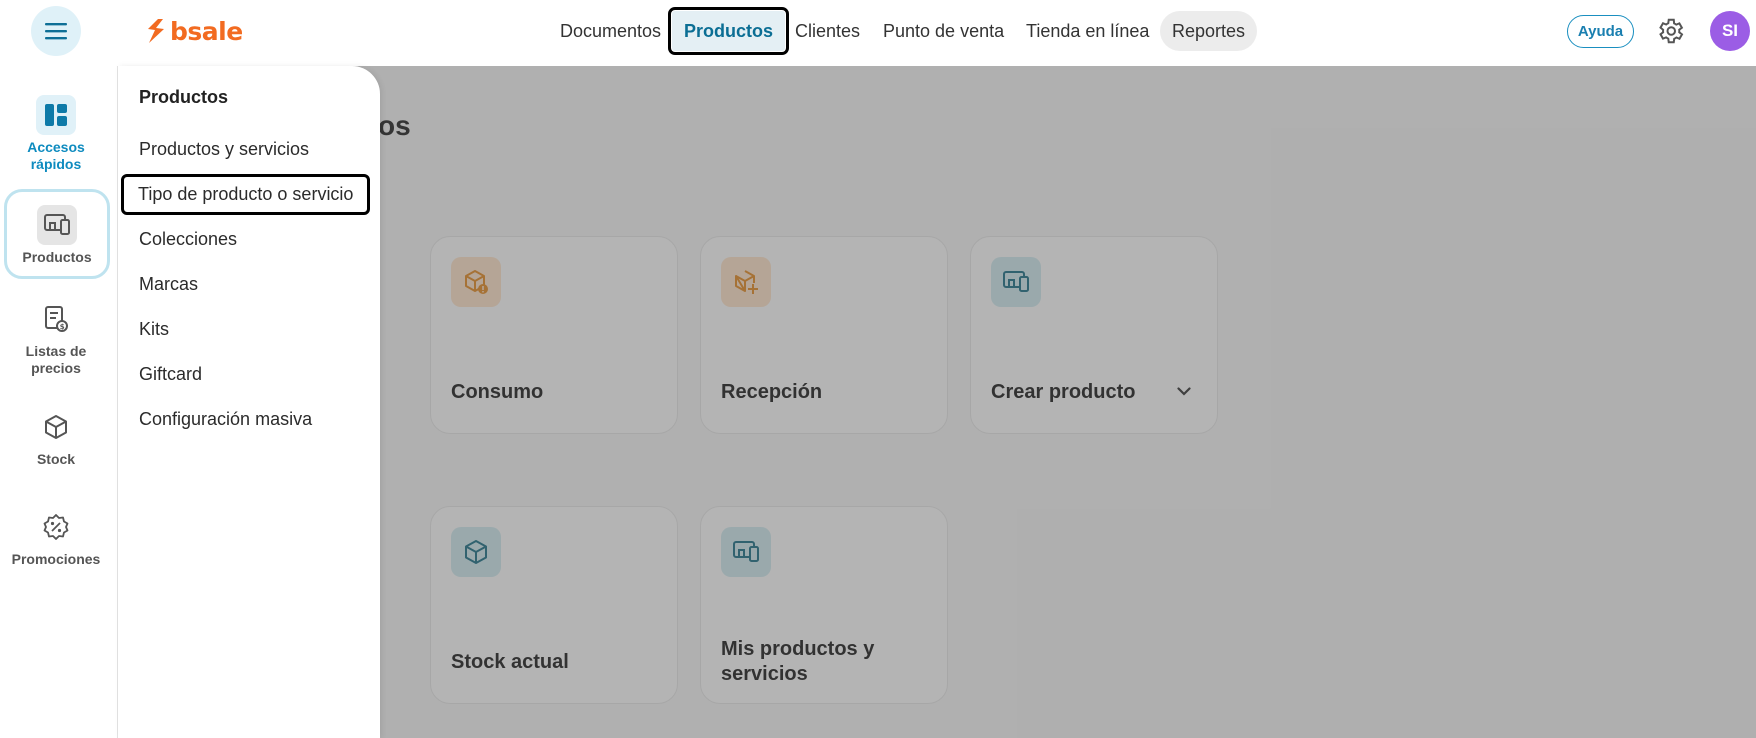 This screenshot has width=1756, height=738. What do you see at coordinates (610, 31) in the screenshot?
I see `nav-documentos: Documentos` at bounding box center [610, 31].